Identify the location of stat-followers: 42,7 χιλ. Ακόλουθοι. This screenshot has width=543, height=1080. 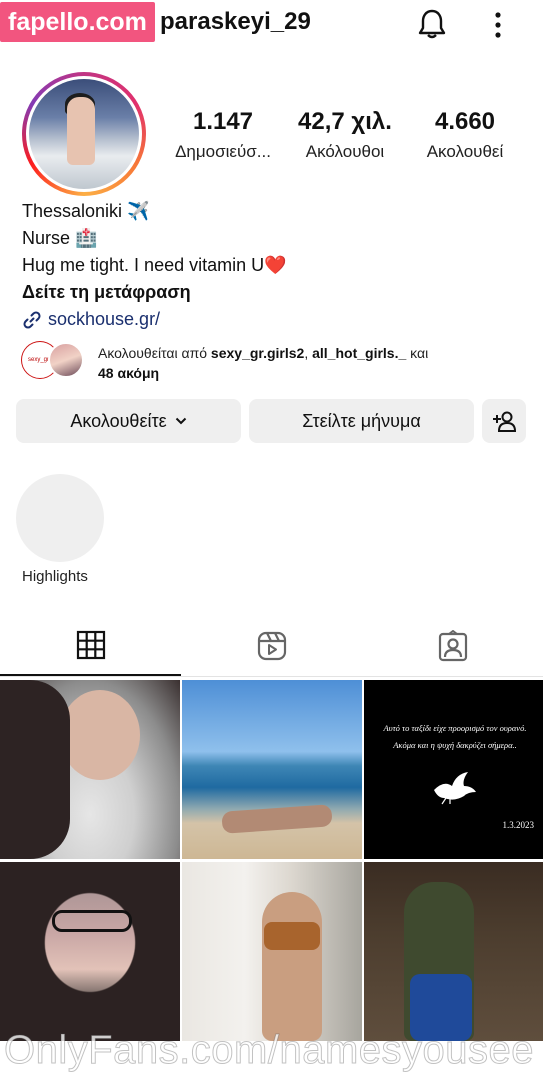
(345, 135).